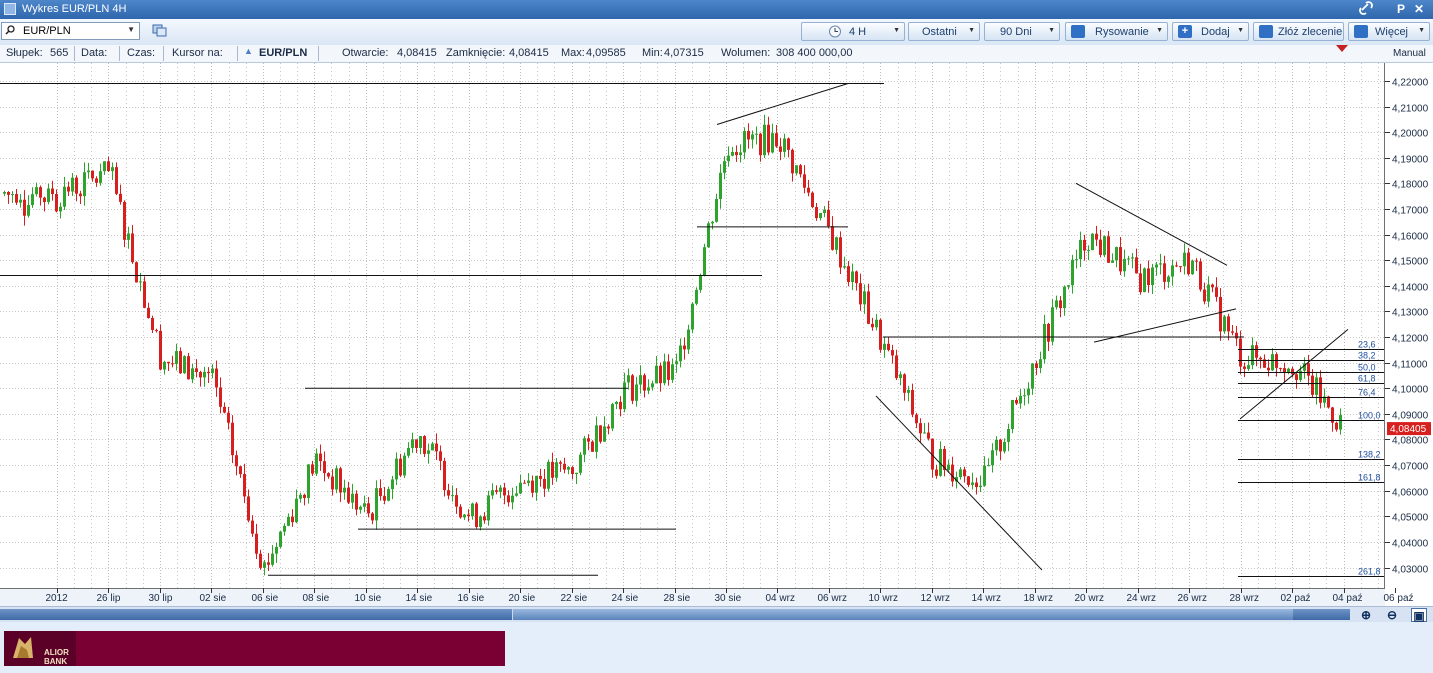 The width and height of the screenshot is (1433, 673). Describe the element at coordinates (1410, 211) in the screenshot. I see `y-tick-label: 4,17000` at that location.